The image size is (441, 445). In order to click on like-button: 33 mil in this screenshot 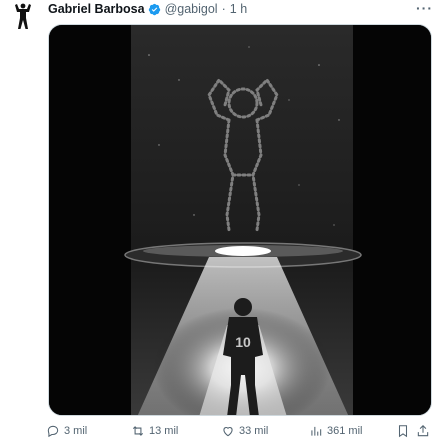, I will do `click(244, 431)`.